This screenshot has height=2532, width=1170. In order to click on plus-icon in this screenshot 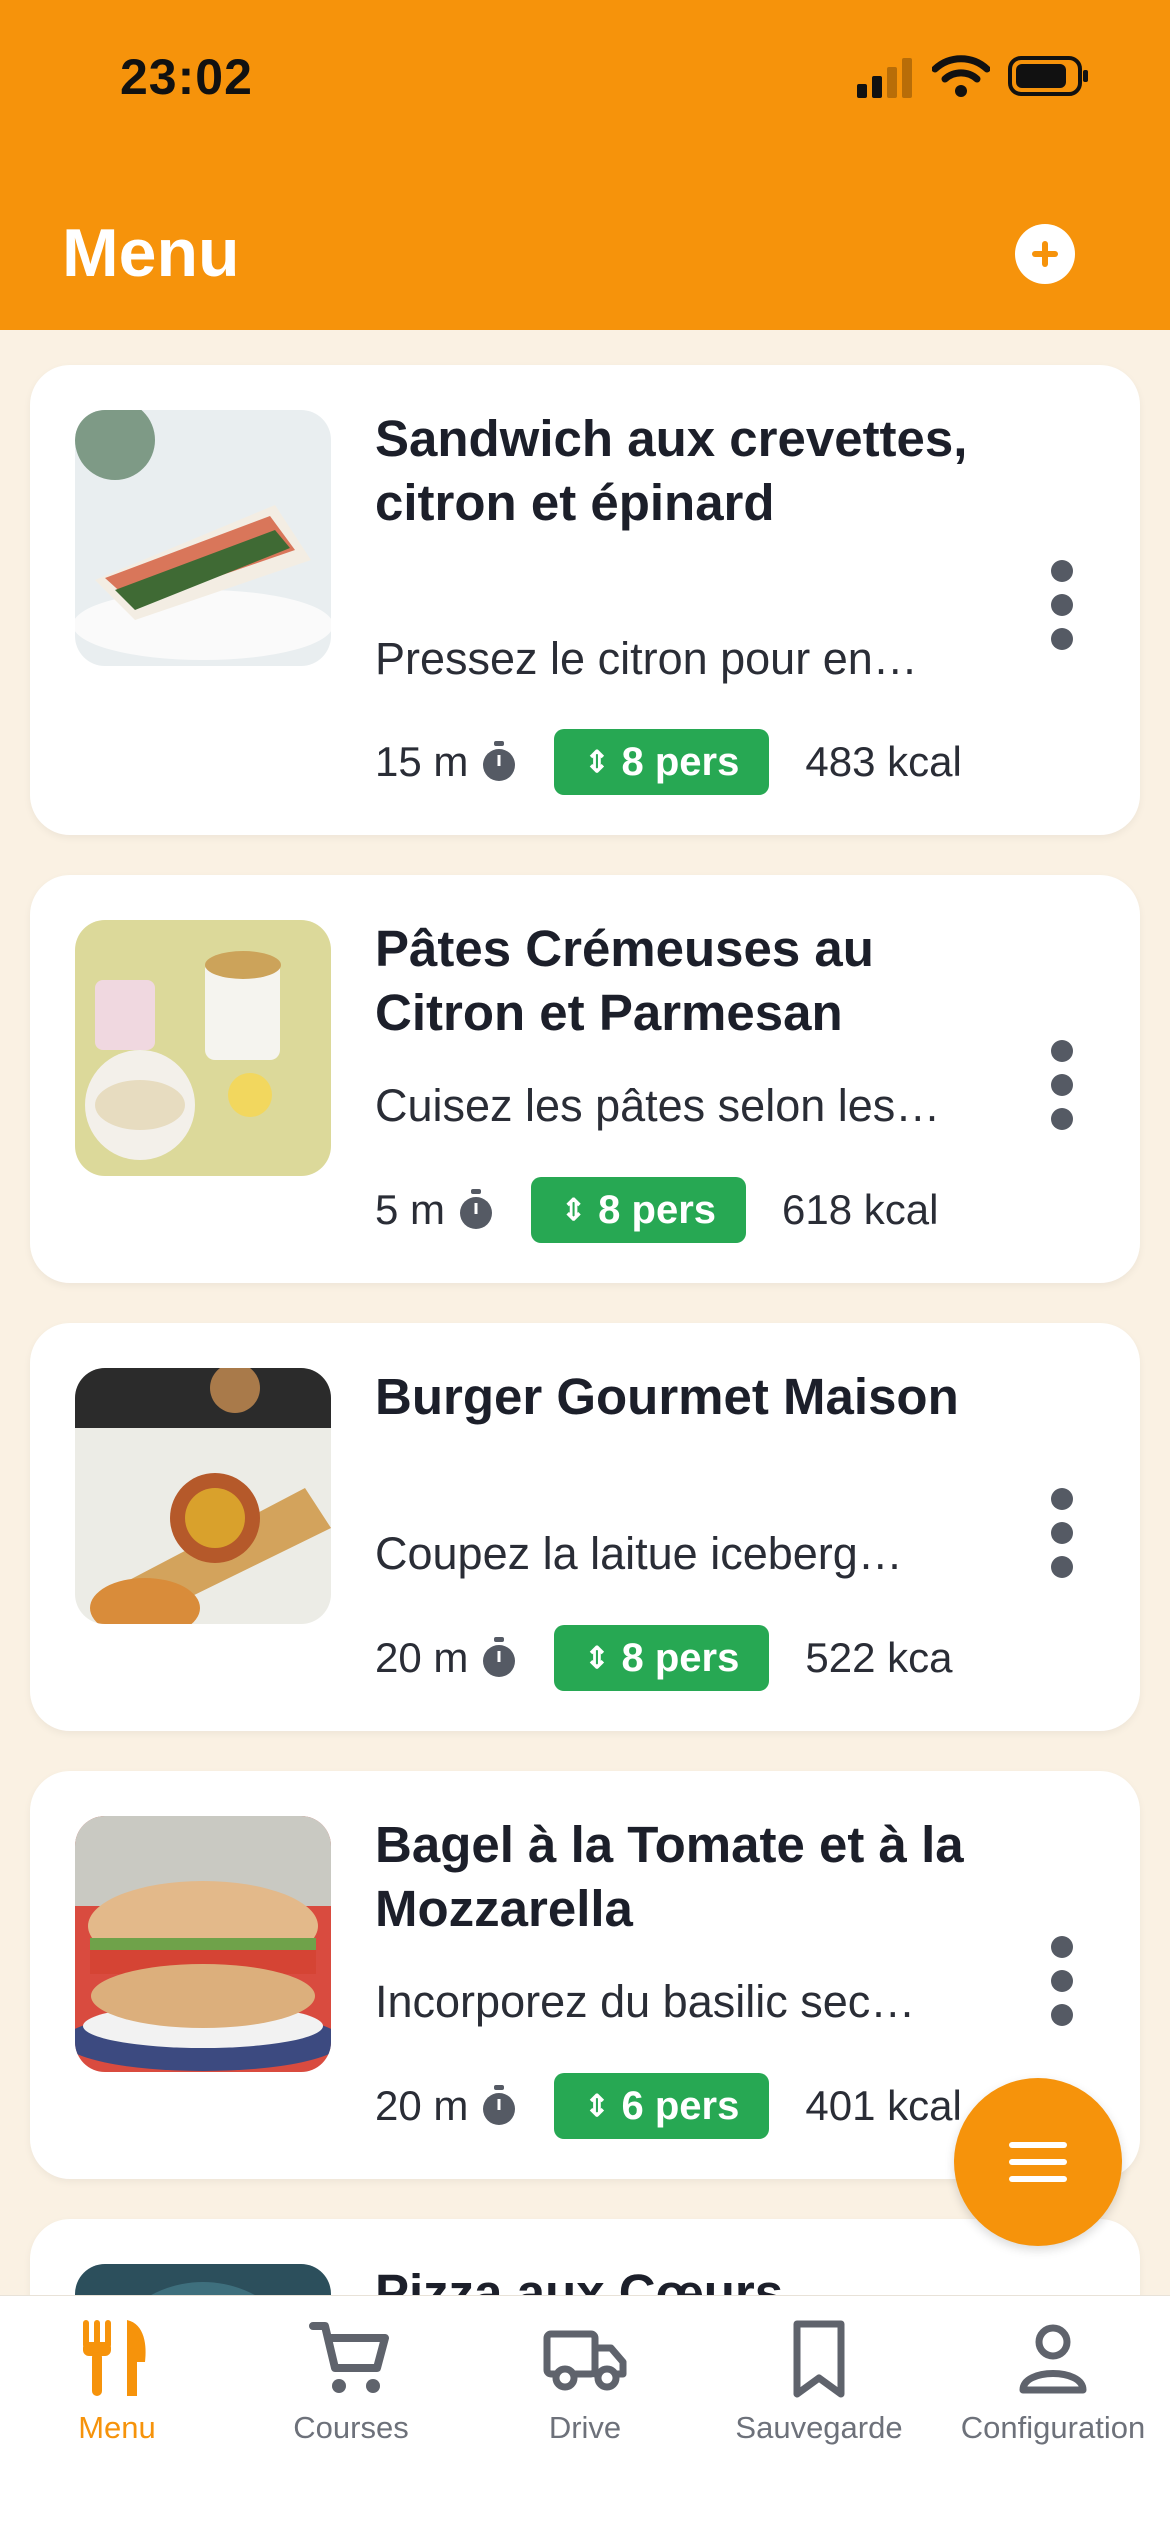, I will do `click(1045, 254)`.